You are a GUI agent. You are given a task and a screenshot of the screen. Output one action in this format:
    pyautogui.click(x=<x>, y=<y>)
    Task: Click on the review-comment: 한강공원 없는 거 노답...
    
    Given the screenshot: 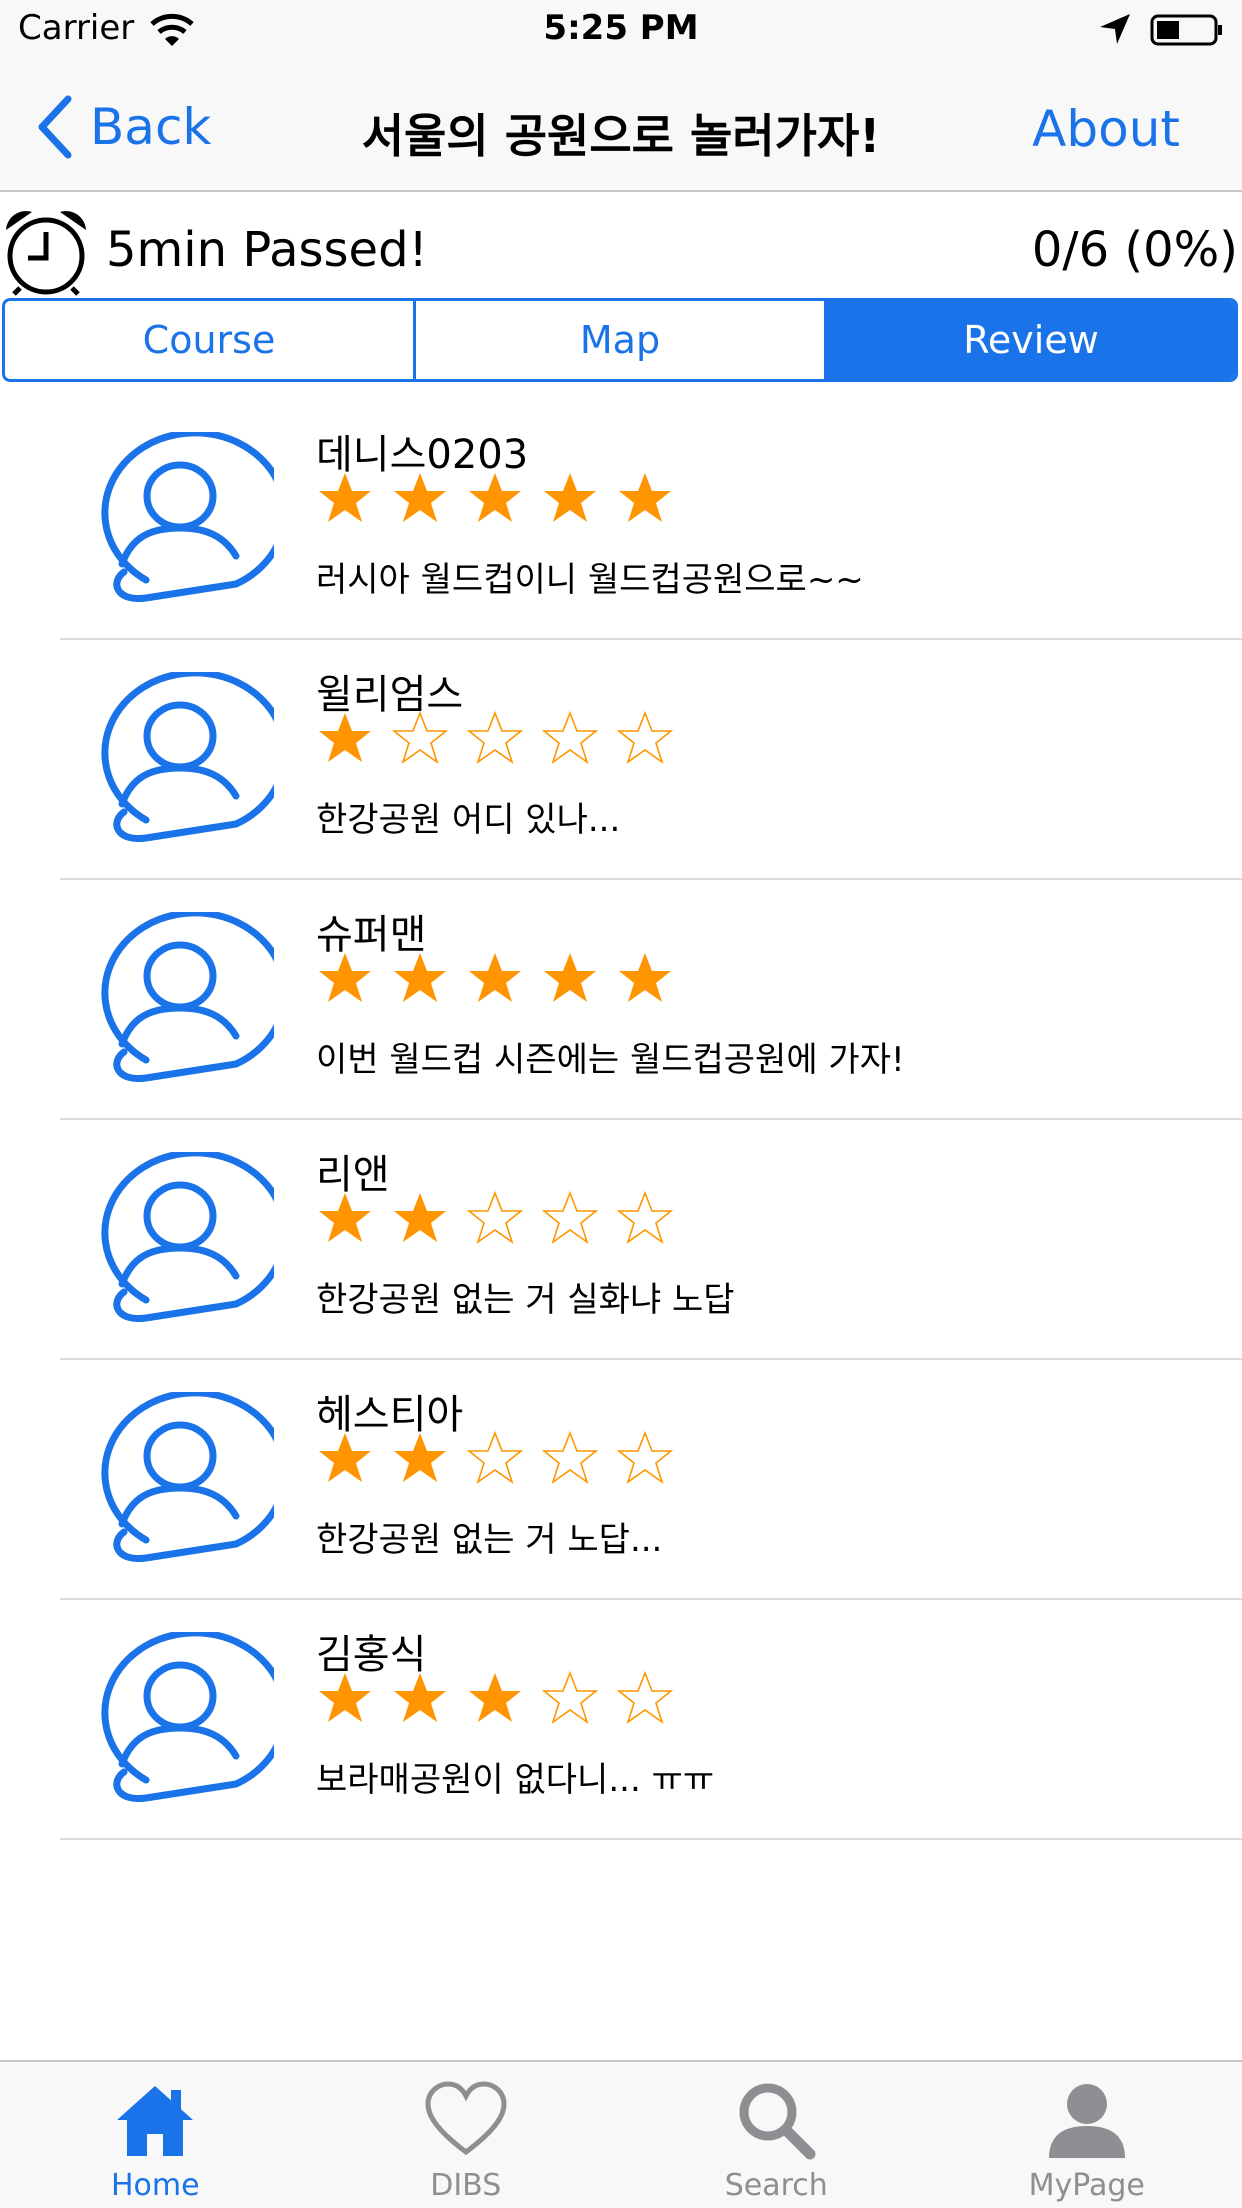 What is the action you would take?
    pyautogui.click(x=489, y=1540)
    